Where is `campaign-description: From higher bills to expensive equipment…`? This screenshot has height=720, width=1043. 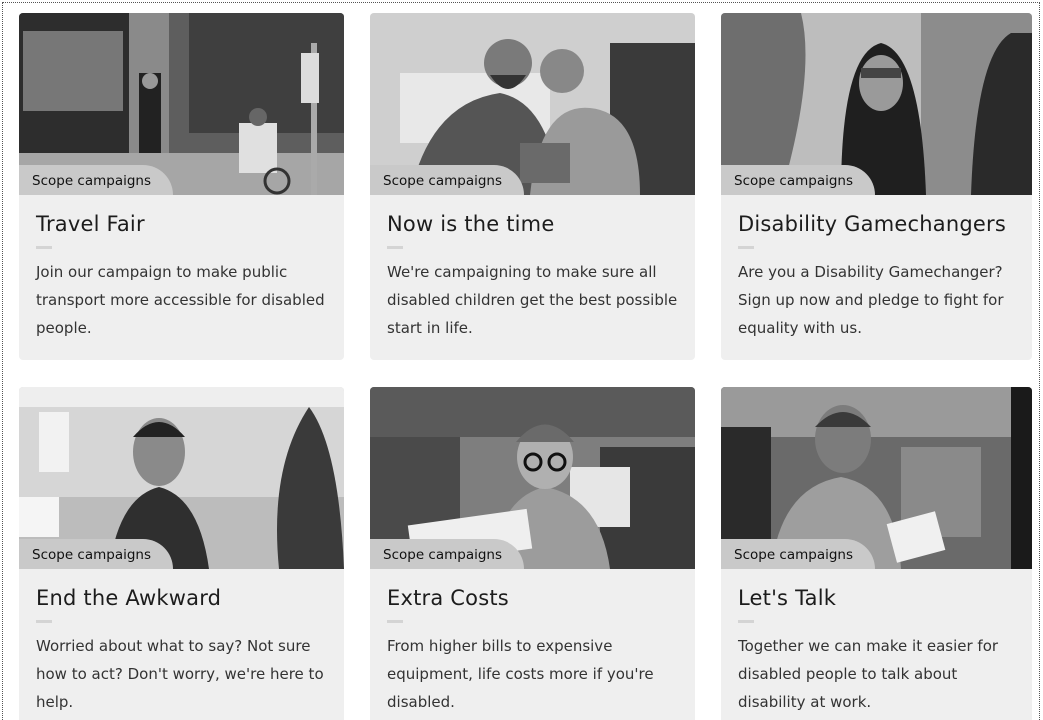 campaign-description: From higher bills to expensive equipment… is located at coordinates (520, 674).